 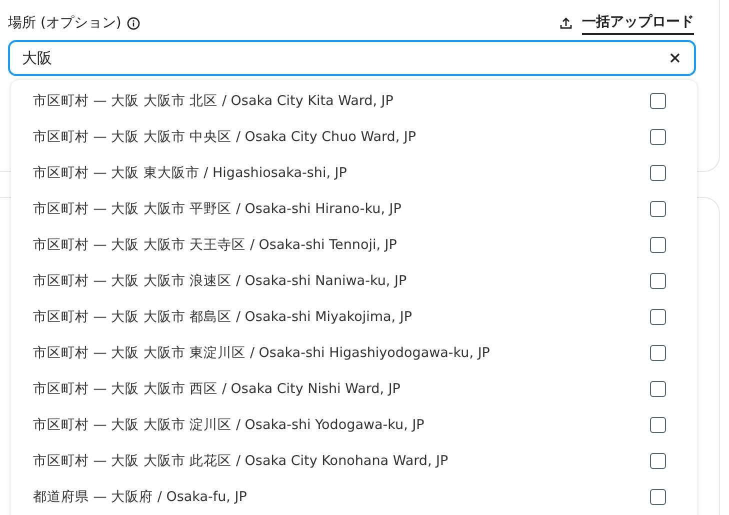 I want to click on bulk-upload-link: 一括アップロード, so click(x=628, y=23).